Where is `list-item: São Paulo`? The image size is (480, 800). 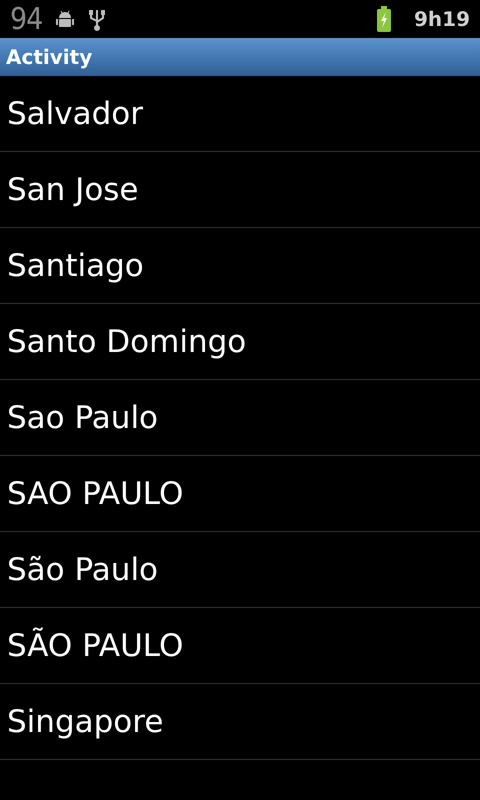 list-item: São Paulo is located at coordinates (240, 570).